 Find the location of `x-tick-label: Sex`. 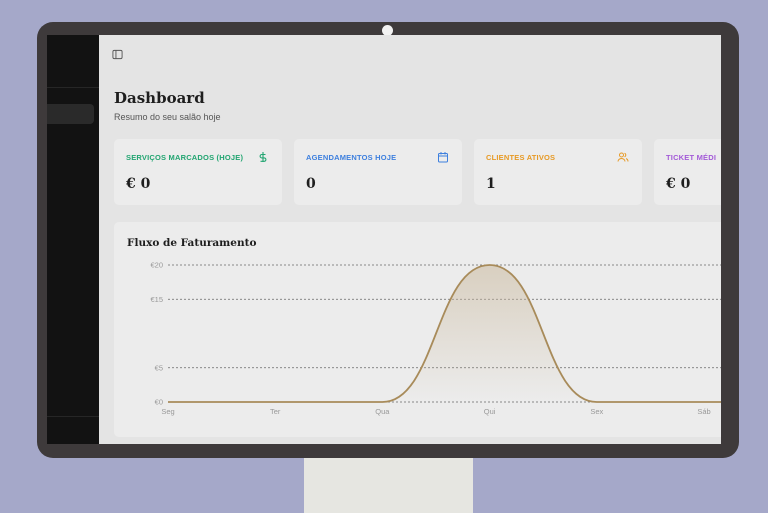

x-tick-label: Sex is located at coordinates (596, 411).